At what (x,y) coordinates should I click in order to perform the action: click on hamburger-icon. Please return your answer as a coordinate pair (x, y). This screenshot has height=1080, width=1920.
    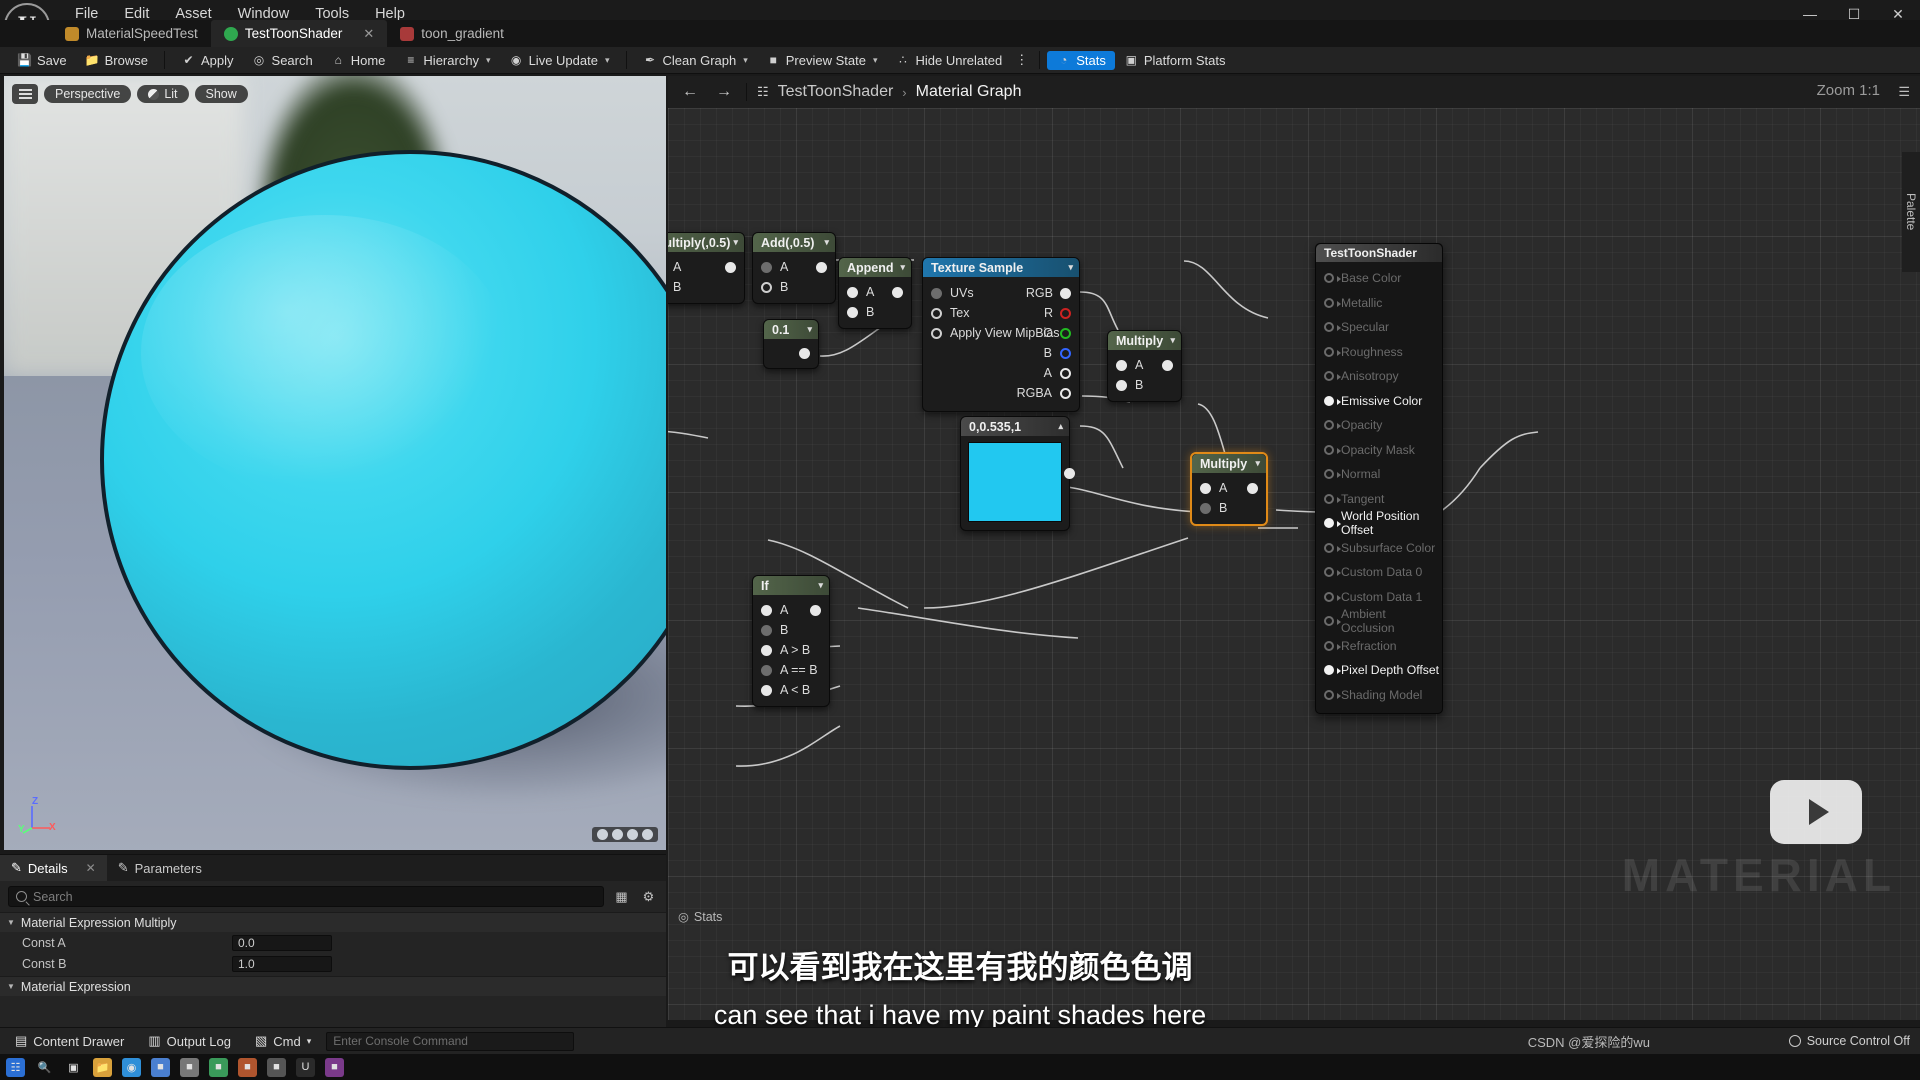
    Looking at the image, I should click on (25, 94).